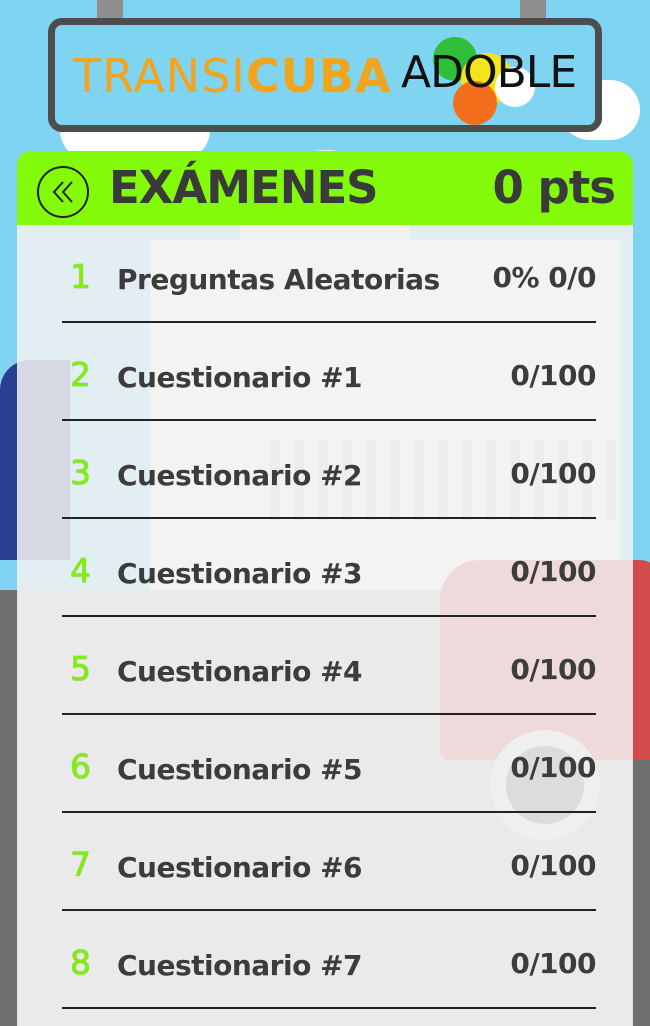 The height and width of the screenshot is (1026, 650). I want to click on points-counter: 0 pts, so click(554, 187).